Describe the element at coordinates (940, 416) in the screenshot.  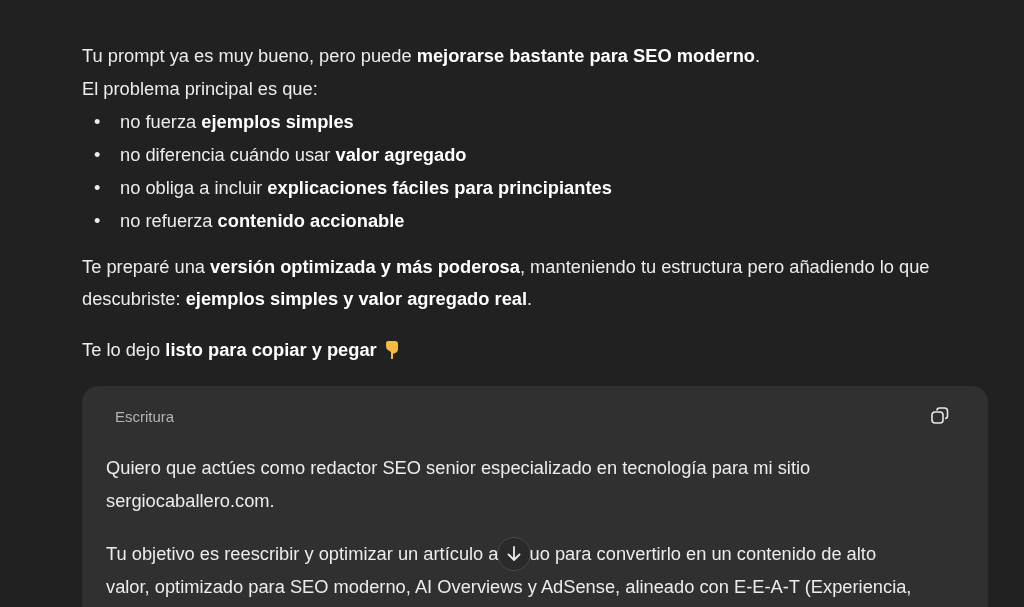
I see `copy-icon` at that location.